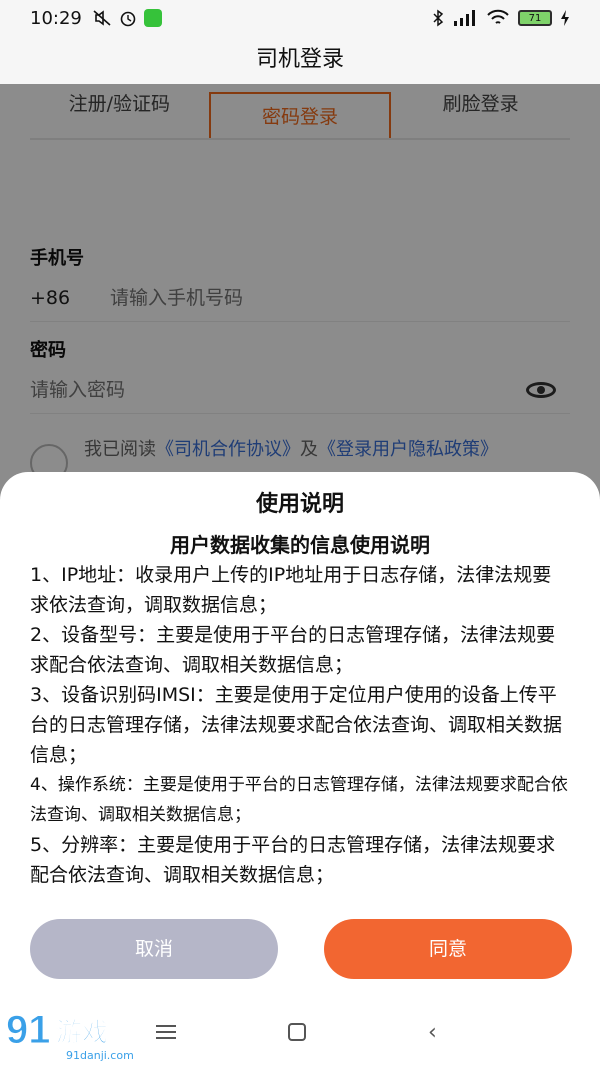 Image resolution: width=600 pixels, height=1067 pixels. I want to click on alarm-icon, so click(128, 19).